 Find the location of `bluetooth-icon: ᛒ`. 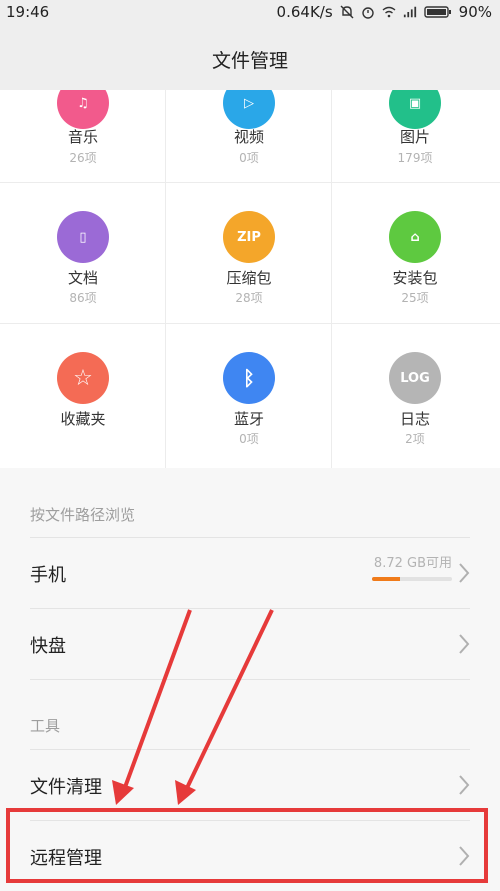

bluetooth-icon: ᛒ is located at coordinates (249, 378).